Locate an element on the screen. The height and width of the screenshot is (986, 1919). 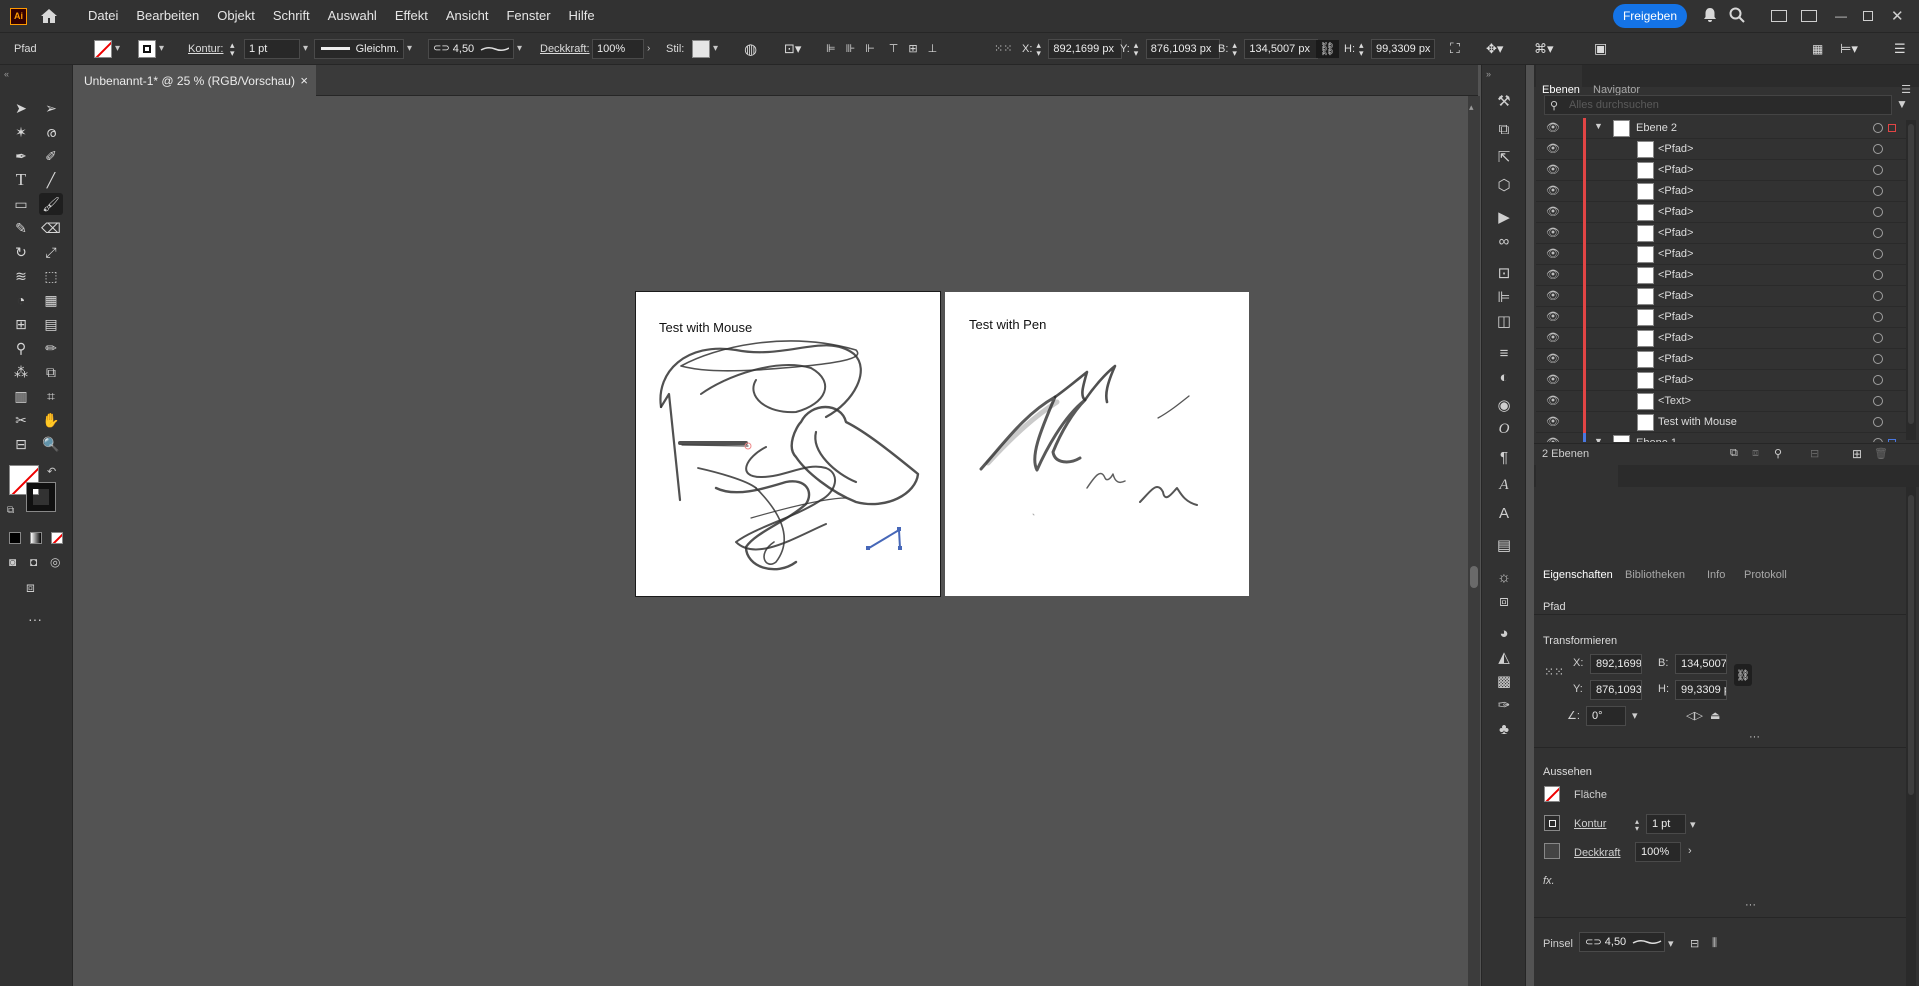
default-colors-icon: ⧉ is located at coordinates (10, 510).